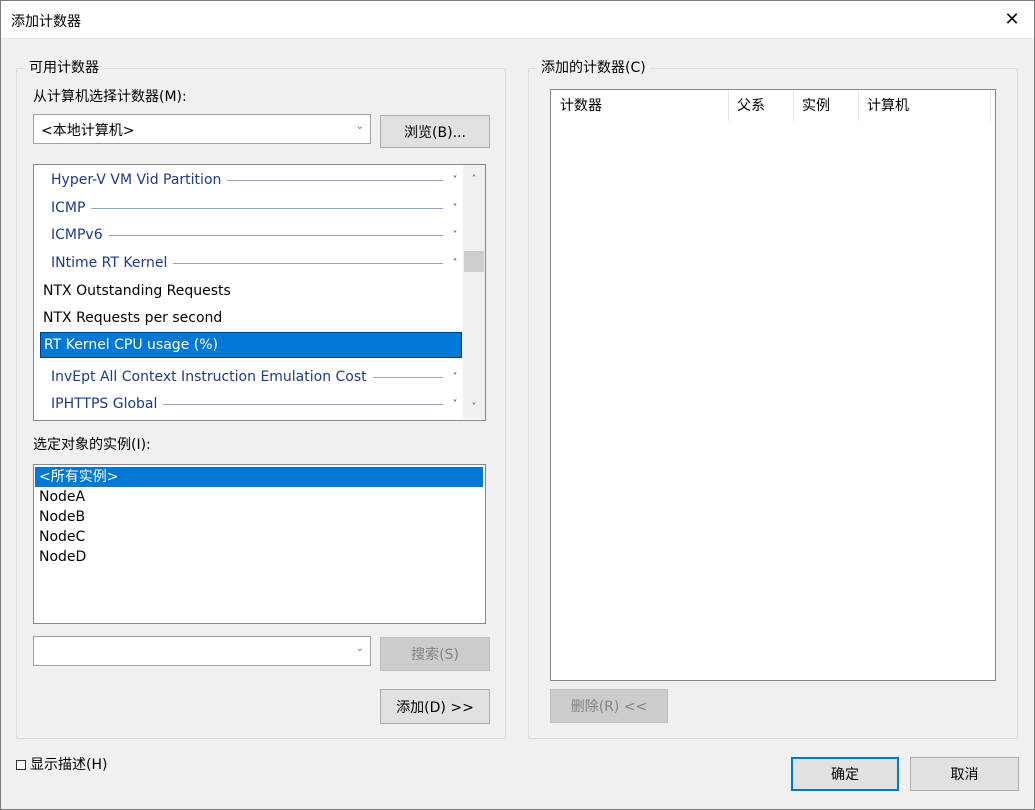 The height and width of the screenshot is (810, 1035). Describe the element at coordinates (761, 106) in the screenshot. I see `column-header-parent: 父系` at that location.